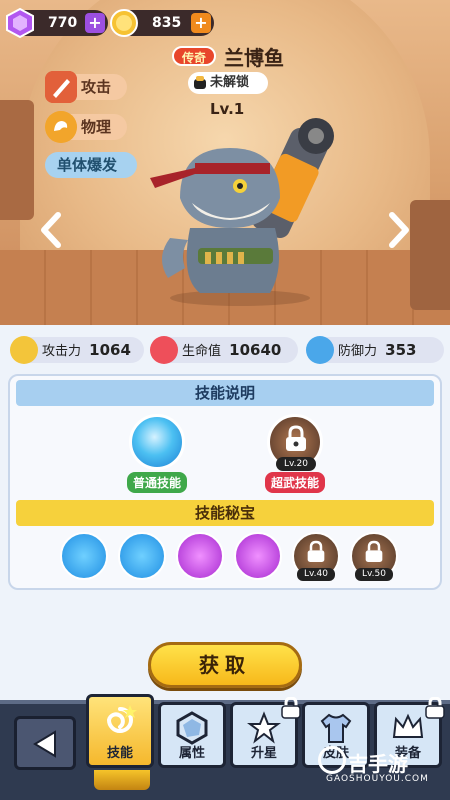 This screenshot has height=800, width=450. What do you see at coordinates (24, 350) in the screenshot?
I see `attack-stat-icon` at bounding box center [24, 350].